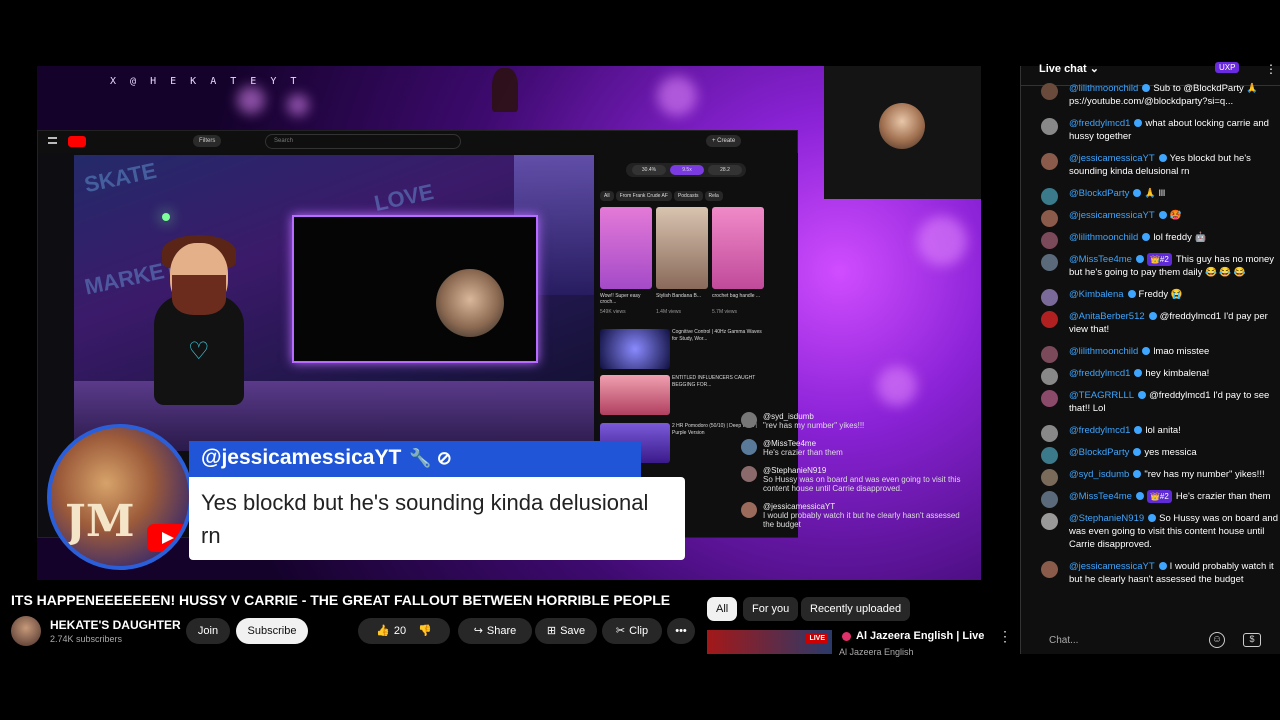  Describe the element at coordinates (1099, 474) in the screenshot. I see `chat-author: @syd_isdumb` at that location.